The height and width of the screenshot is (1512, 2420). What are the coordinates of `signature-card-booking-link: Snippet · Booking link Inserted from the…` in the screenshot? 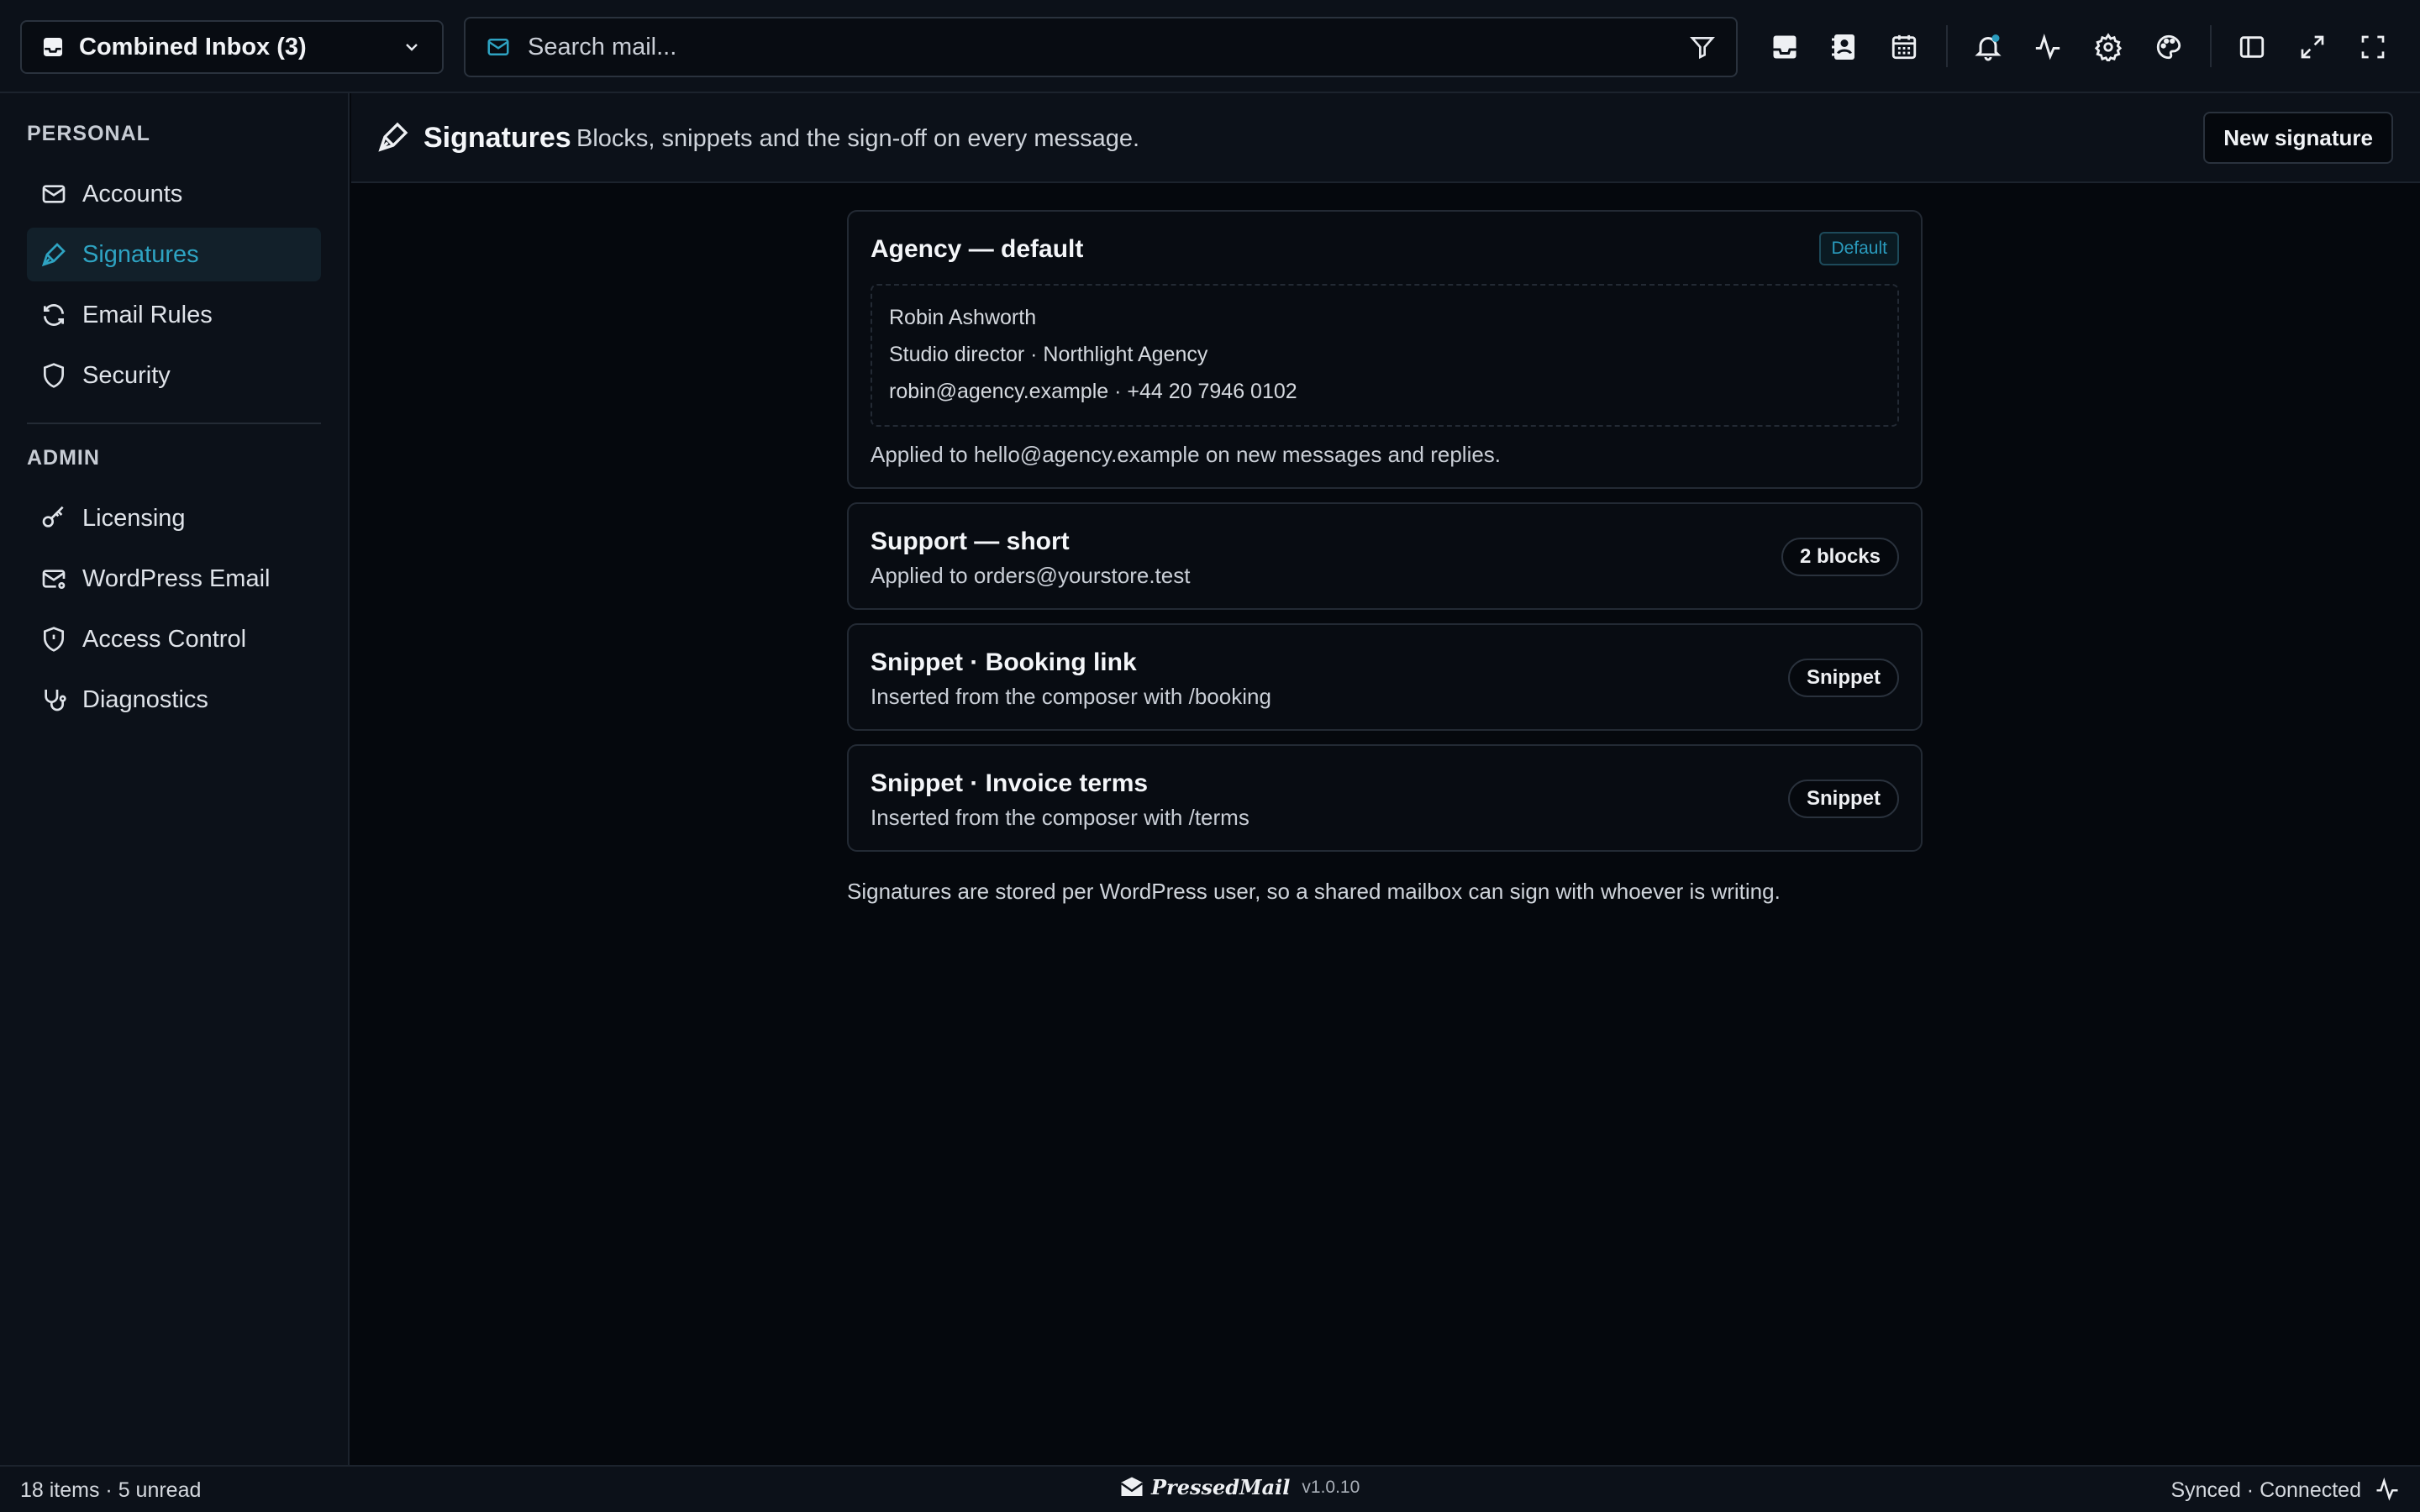 It's located at (1385, 677).